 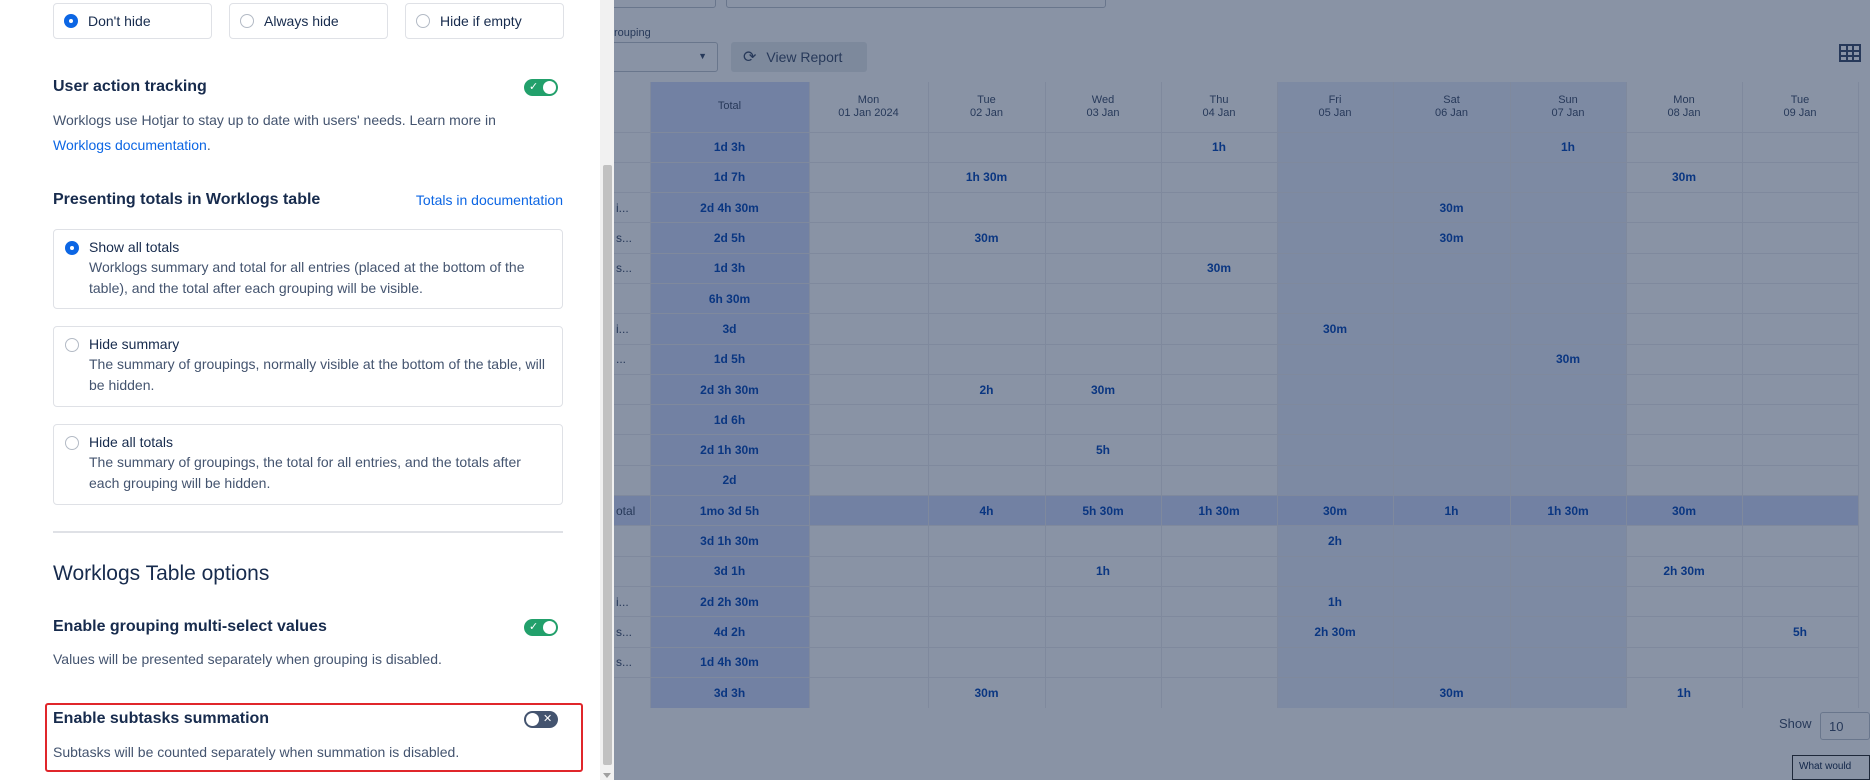 I want to click on empty-columns-options: Don't hide Always hide Hide if empty, so click(x=308, y=21).